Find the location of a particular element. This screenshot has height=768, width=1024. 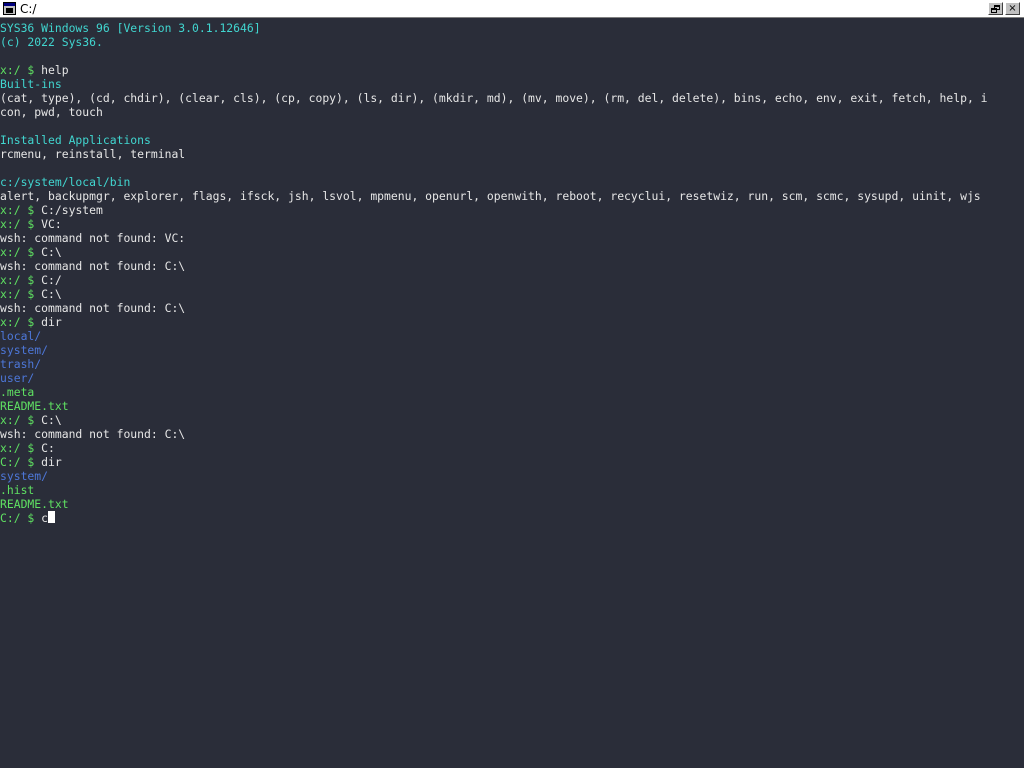

output-text: rcmenu, reinstall, terminal is located at coordinates (93, 154).